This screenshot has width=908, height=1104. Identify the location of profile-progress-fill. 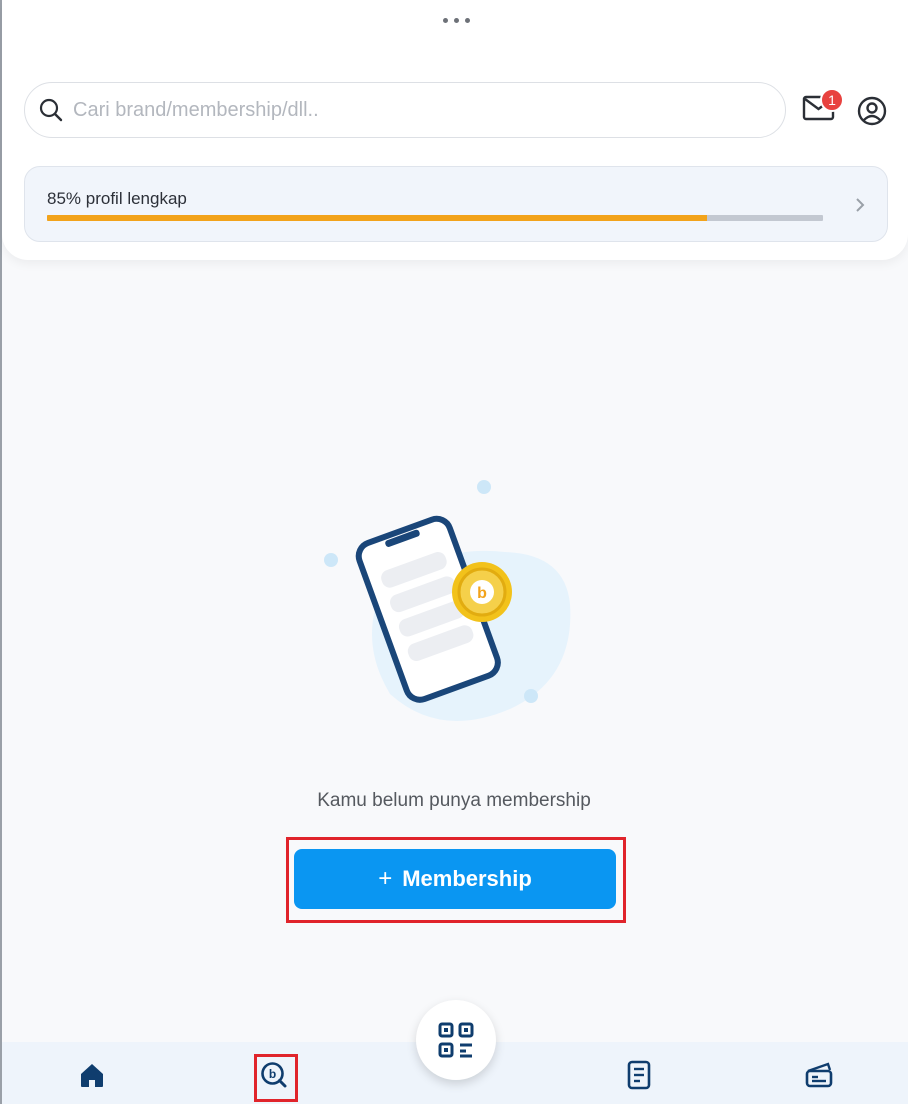
(377, 218).